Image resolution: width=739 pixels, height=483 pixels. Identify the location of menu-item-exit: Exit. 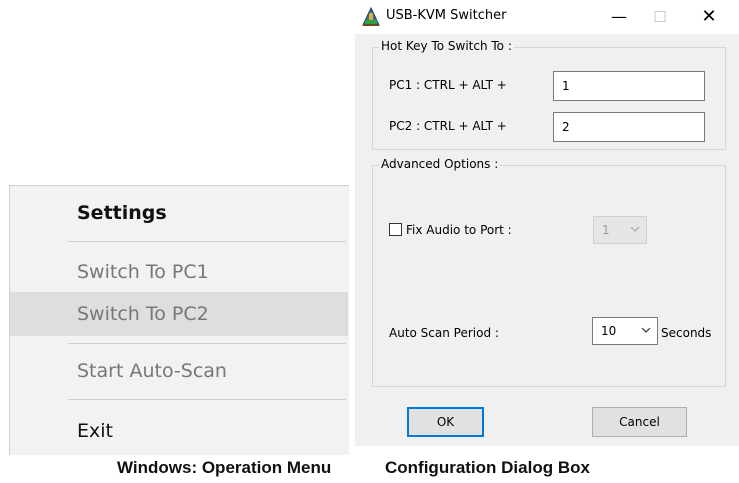
(179, 431).